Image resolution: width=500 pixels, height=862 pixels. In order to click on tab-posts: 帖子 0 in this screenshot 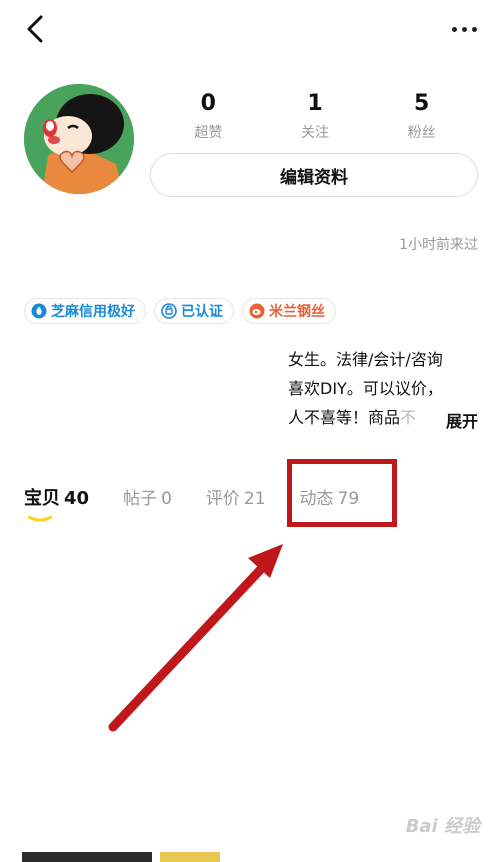, I will do `click(147, 496)`.